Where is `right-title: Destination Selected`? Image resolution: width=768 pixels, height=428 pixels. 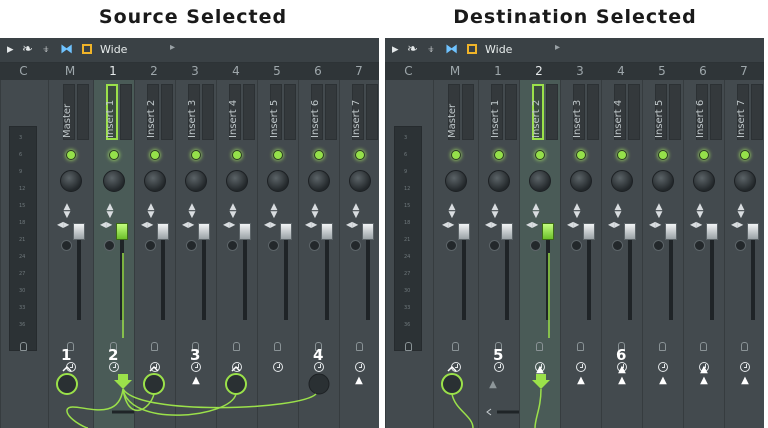
right-title: Destination Selected is located at coordinates (575, 17).